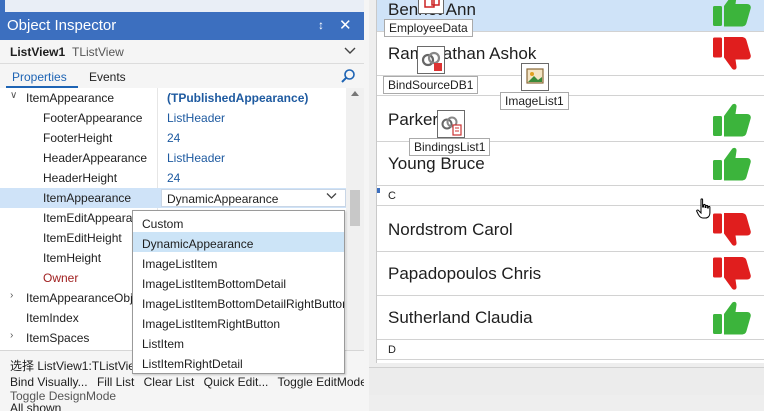  I want to click on object-name: ListView1, so click(38, 52).